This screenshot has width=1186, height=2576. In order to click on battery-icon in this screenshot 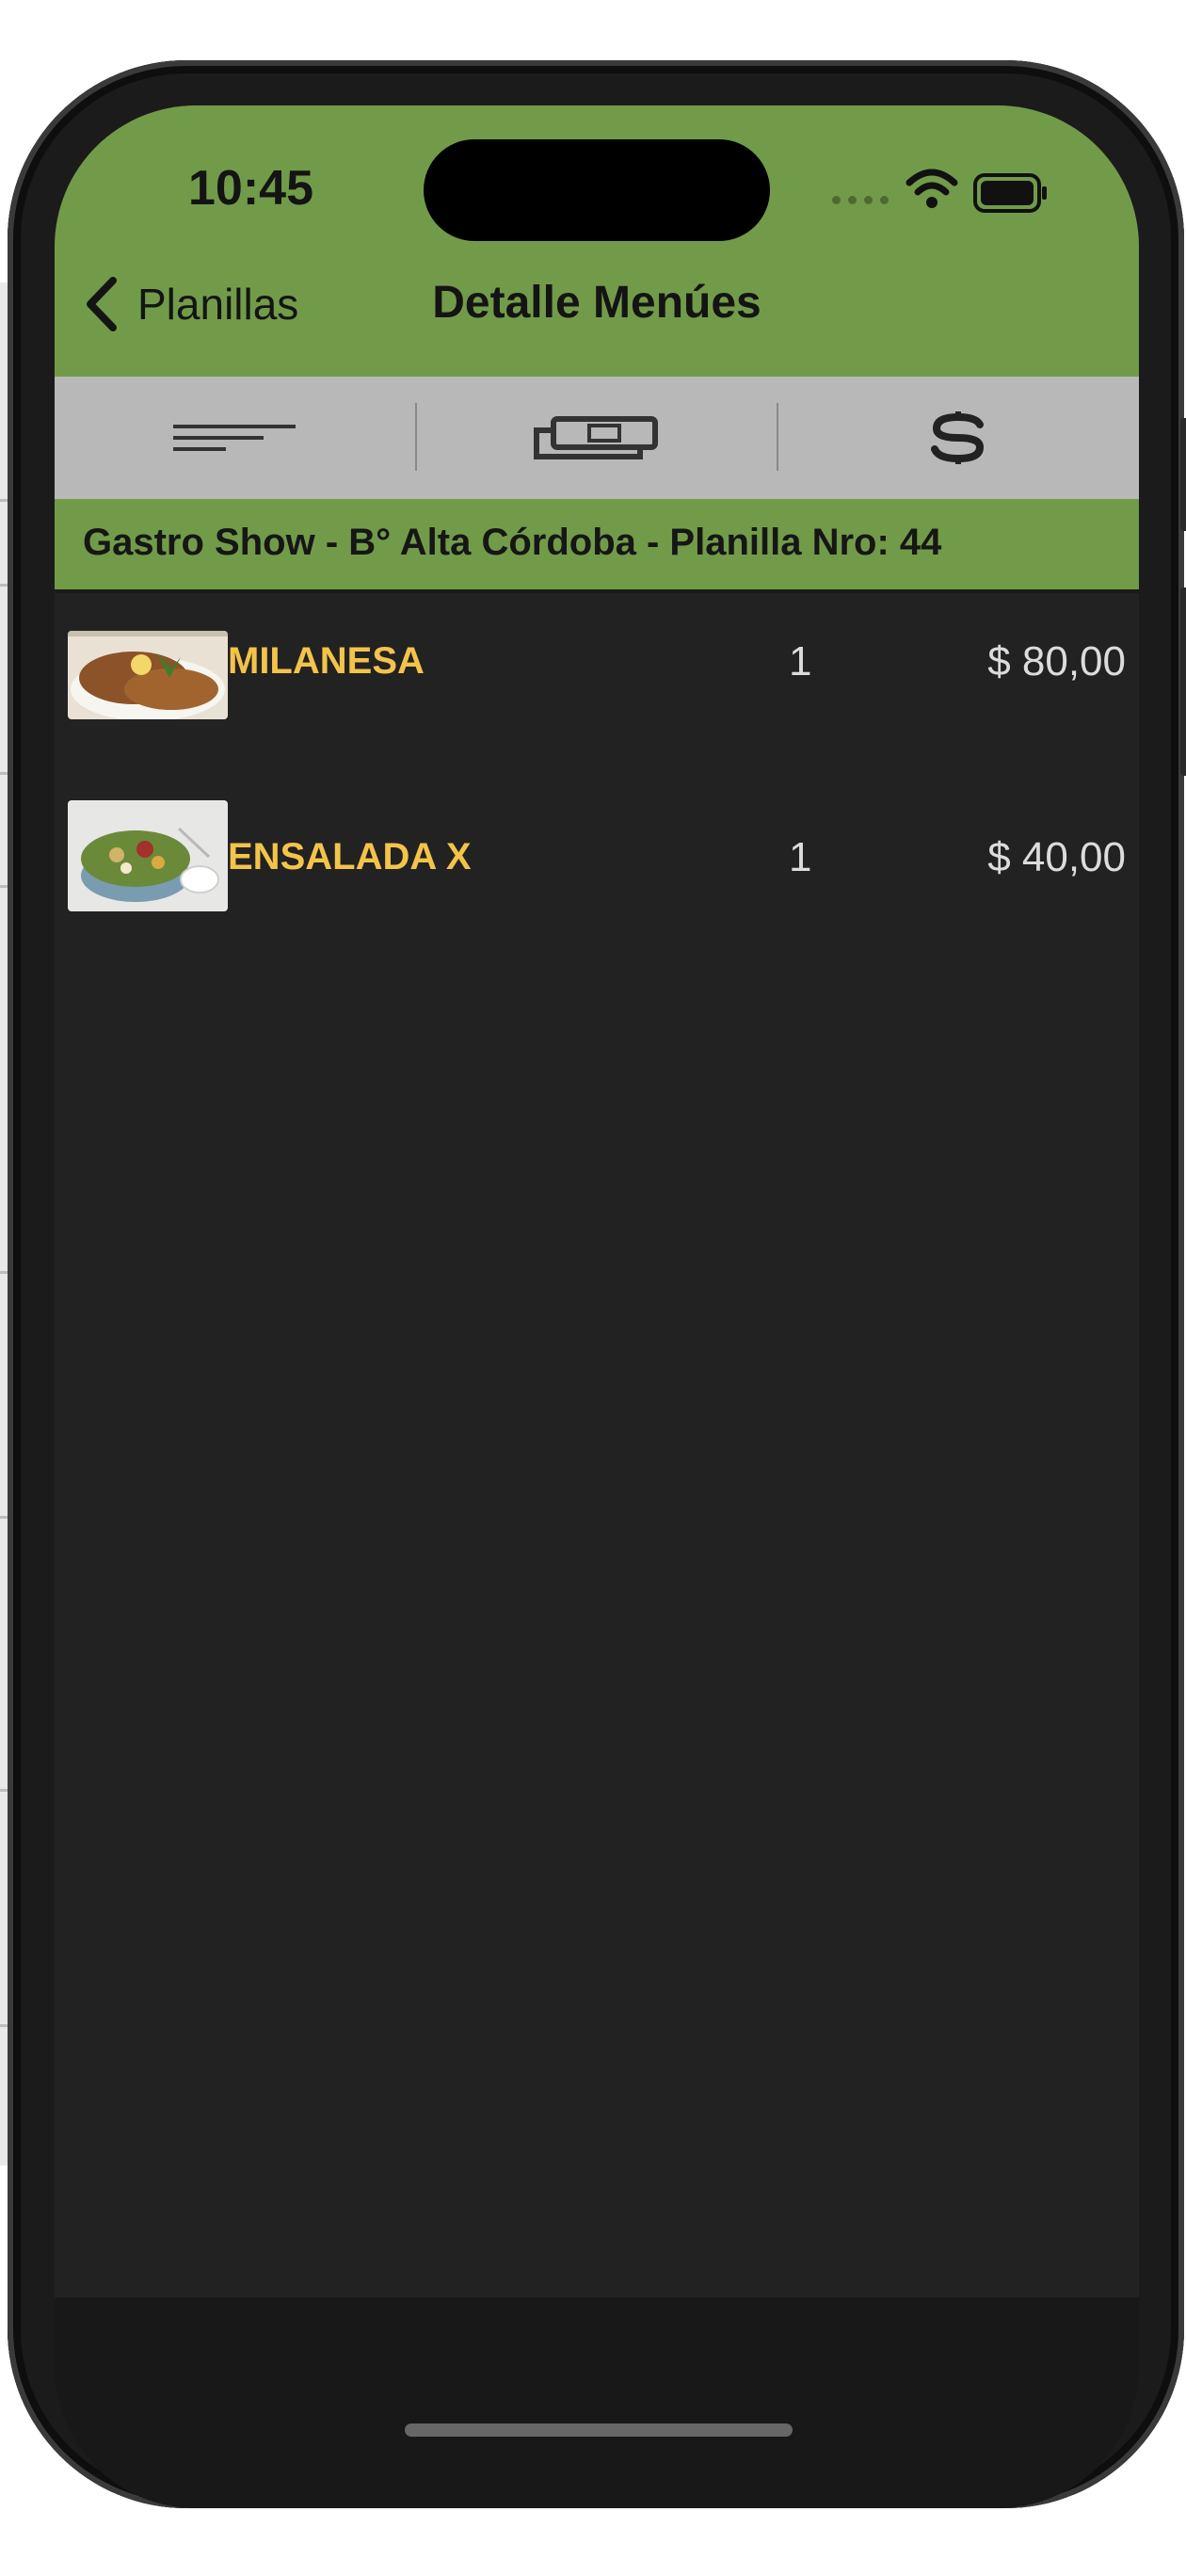, I will do `click(1010, 193)`.